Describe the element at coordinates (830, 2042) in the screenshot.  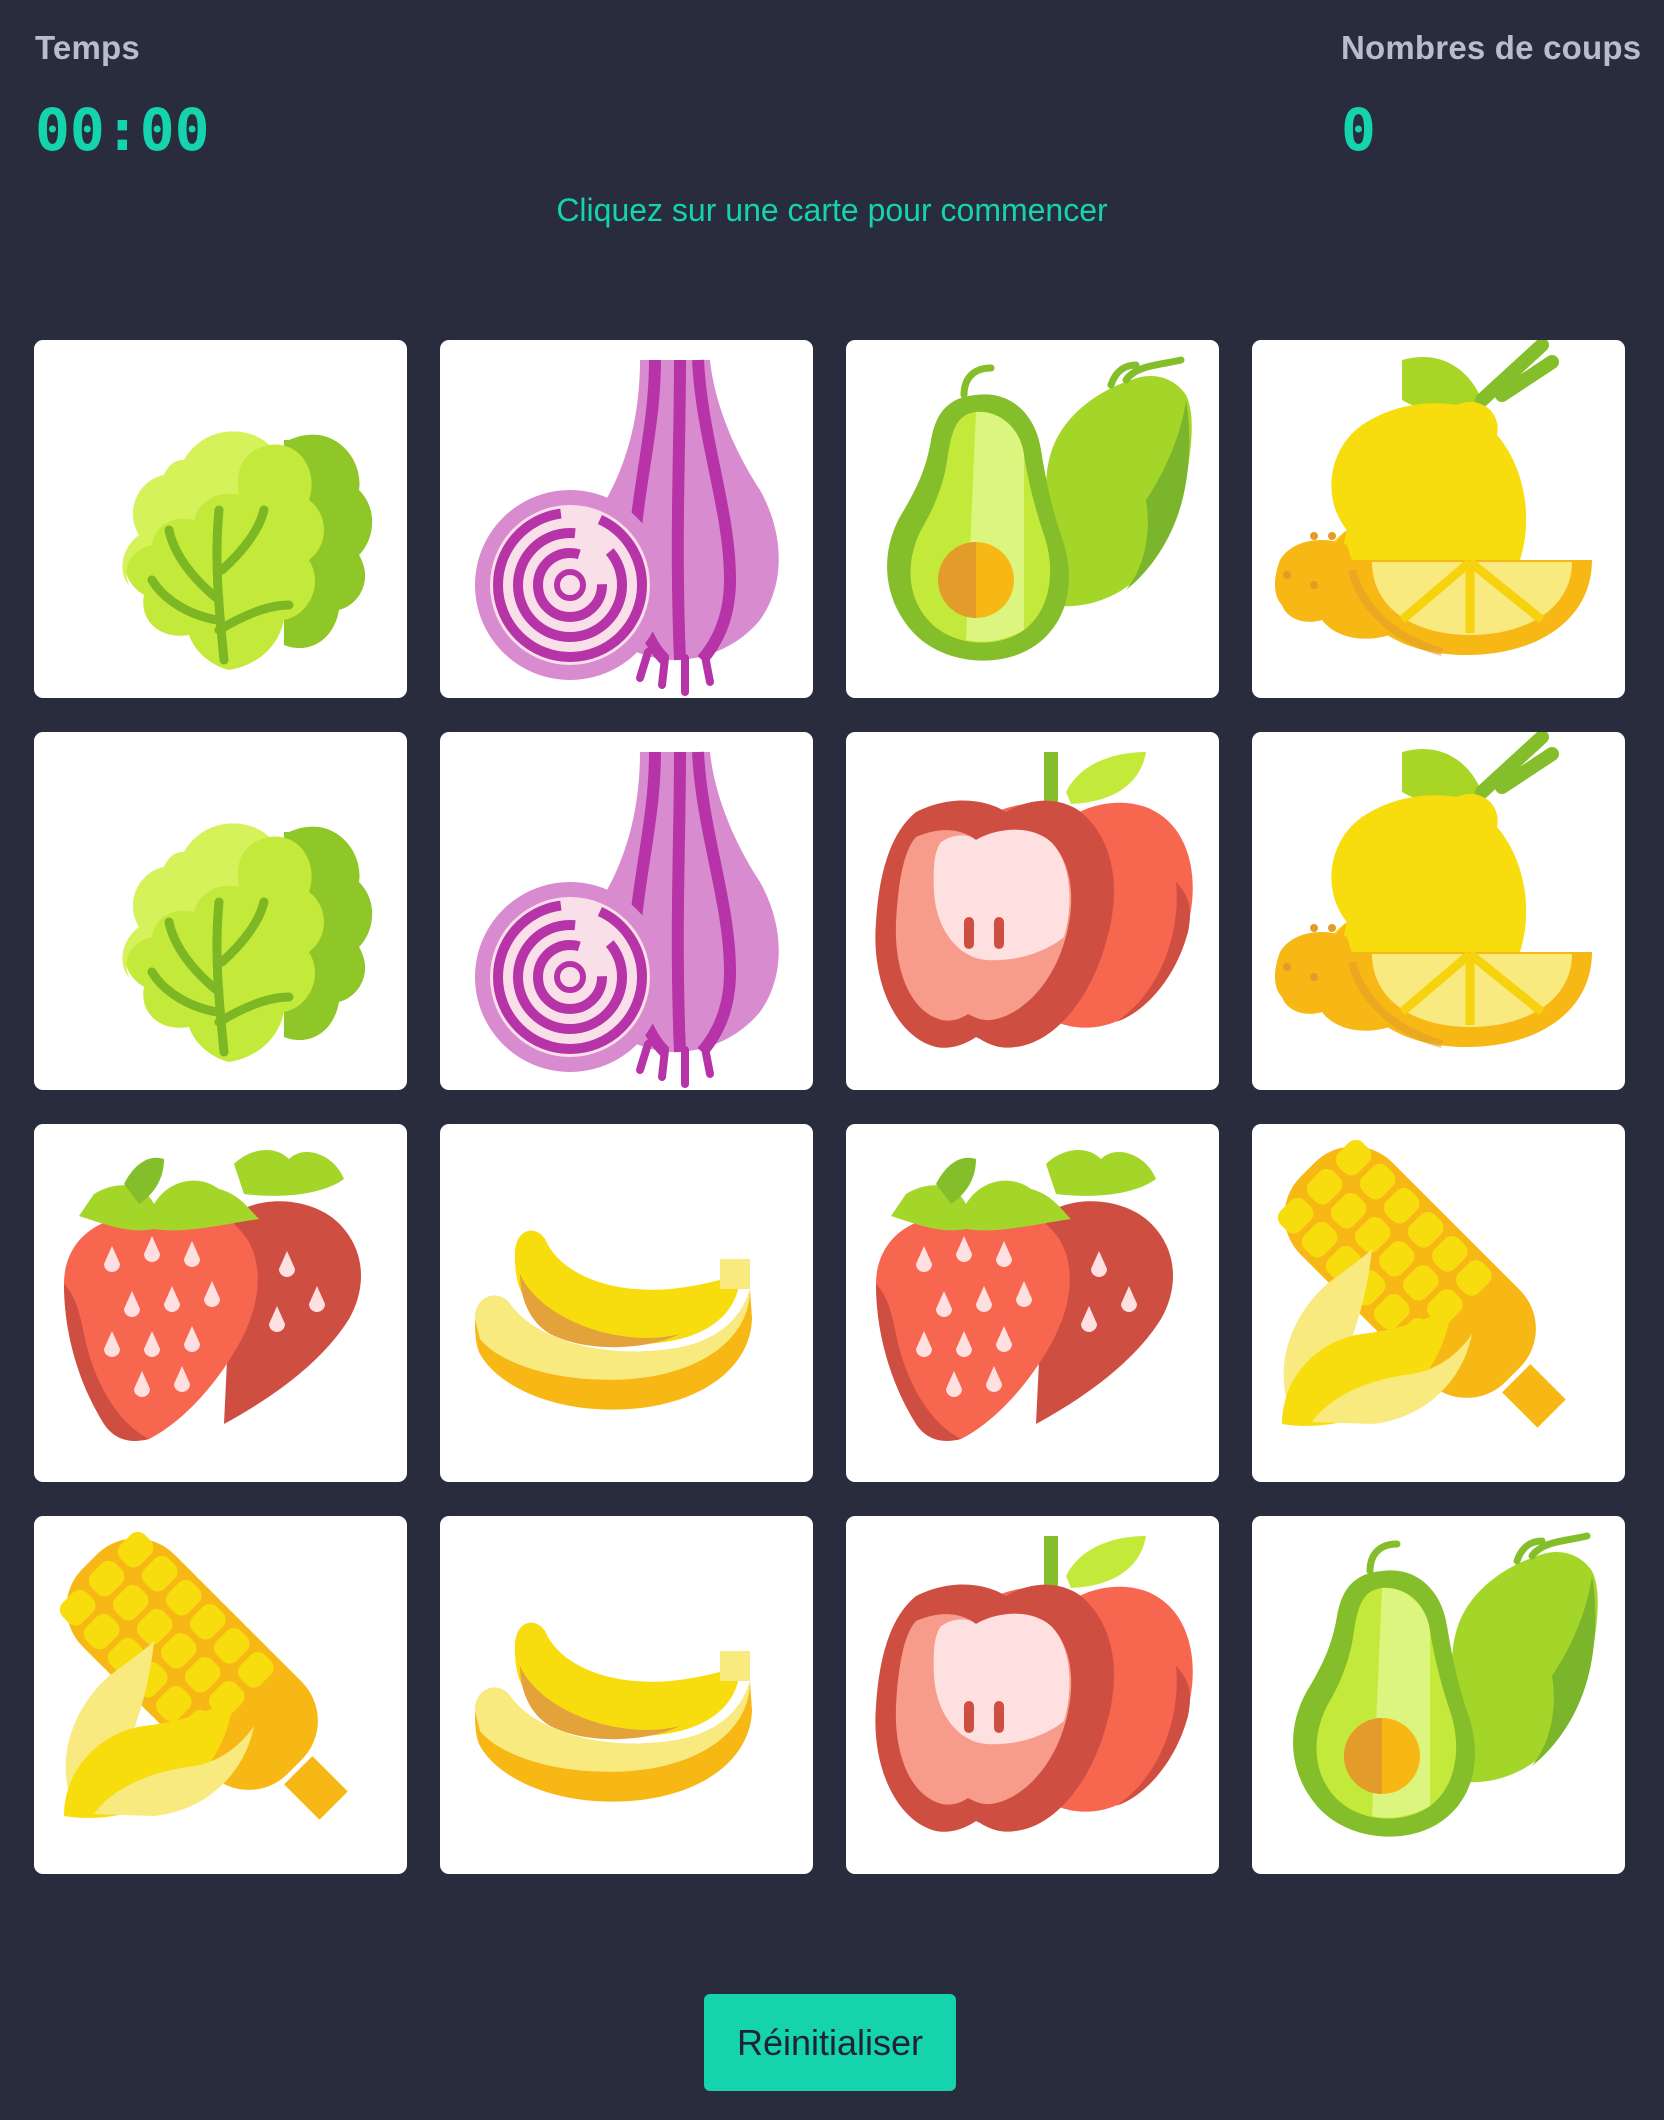
I see `reset-button: Réinitialiser` at that location.